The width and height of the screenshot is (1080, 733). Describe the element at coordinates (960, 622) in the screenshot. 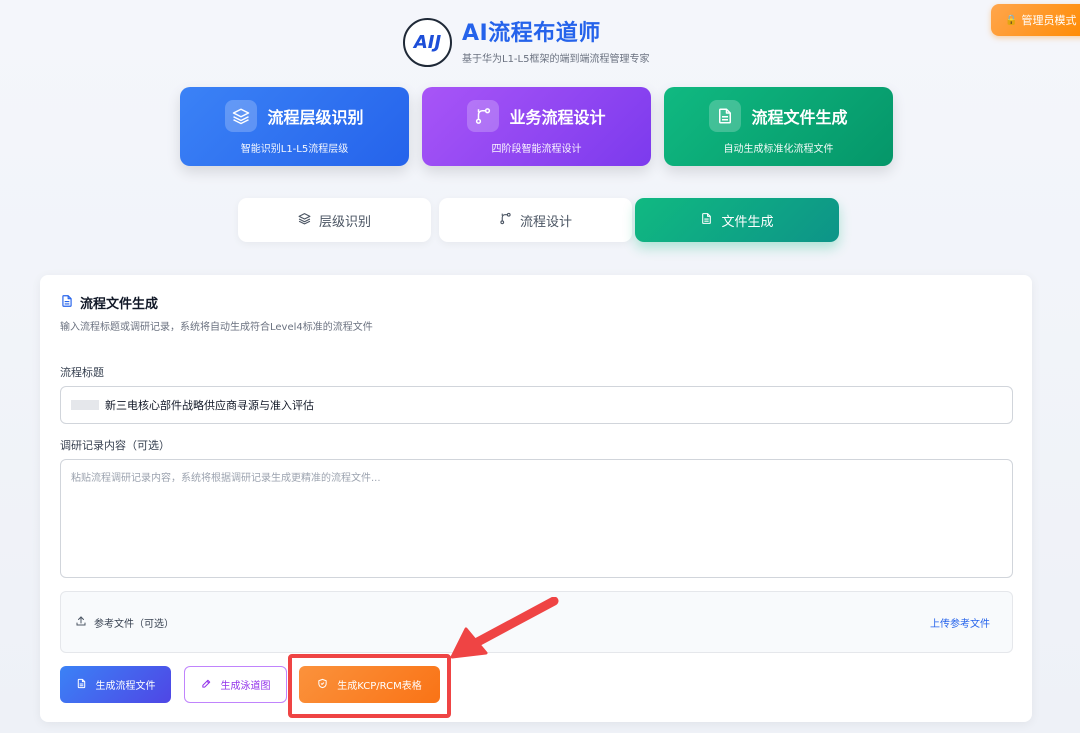

I see `upload-reference-link: 上传参考文件` at that location.